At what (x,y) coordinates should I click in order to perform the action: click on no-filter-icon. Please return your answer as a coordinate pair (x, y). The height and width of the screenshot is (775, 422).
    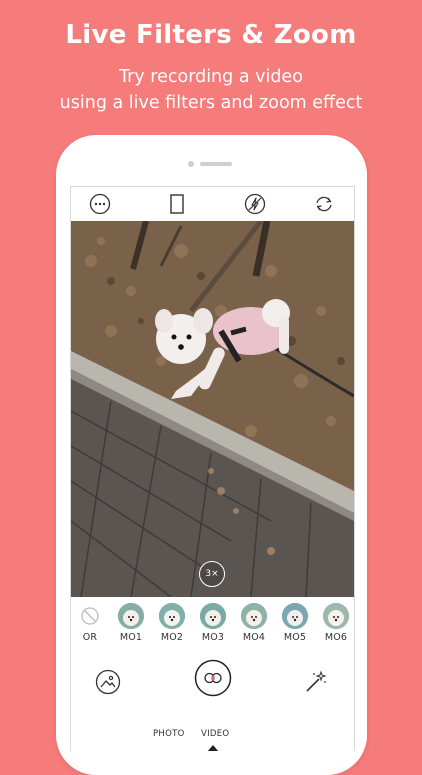
    Looking at the image, I should click on (90, 616).